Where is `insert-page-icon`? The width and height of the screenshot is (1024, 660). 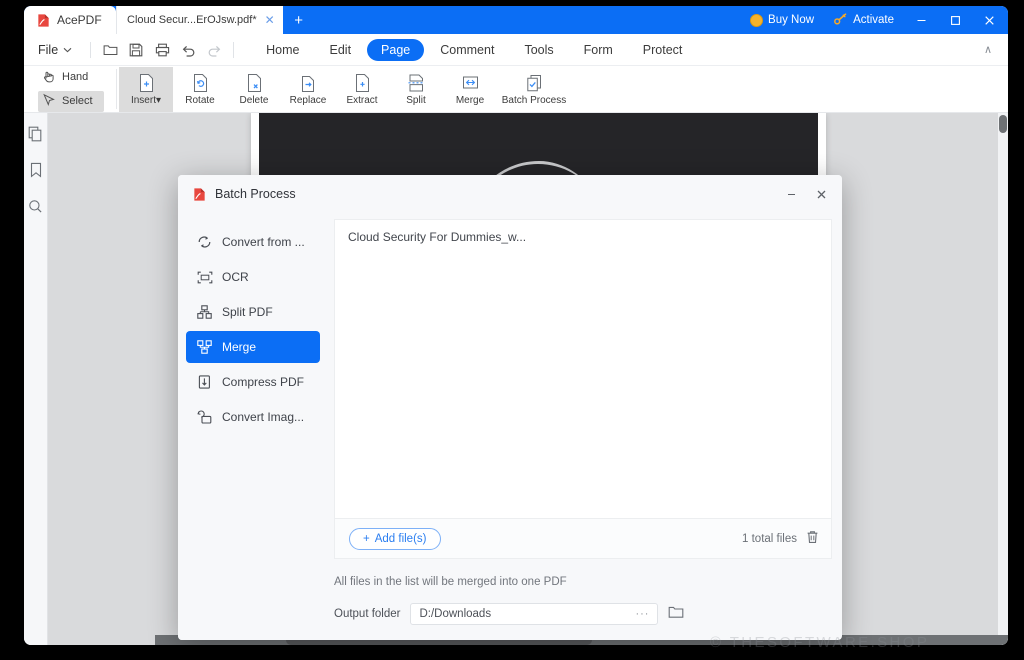 insert-page-icon is located at coordinates (146, 82).